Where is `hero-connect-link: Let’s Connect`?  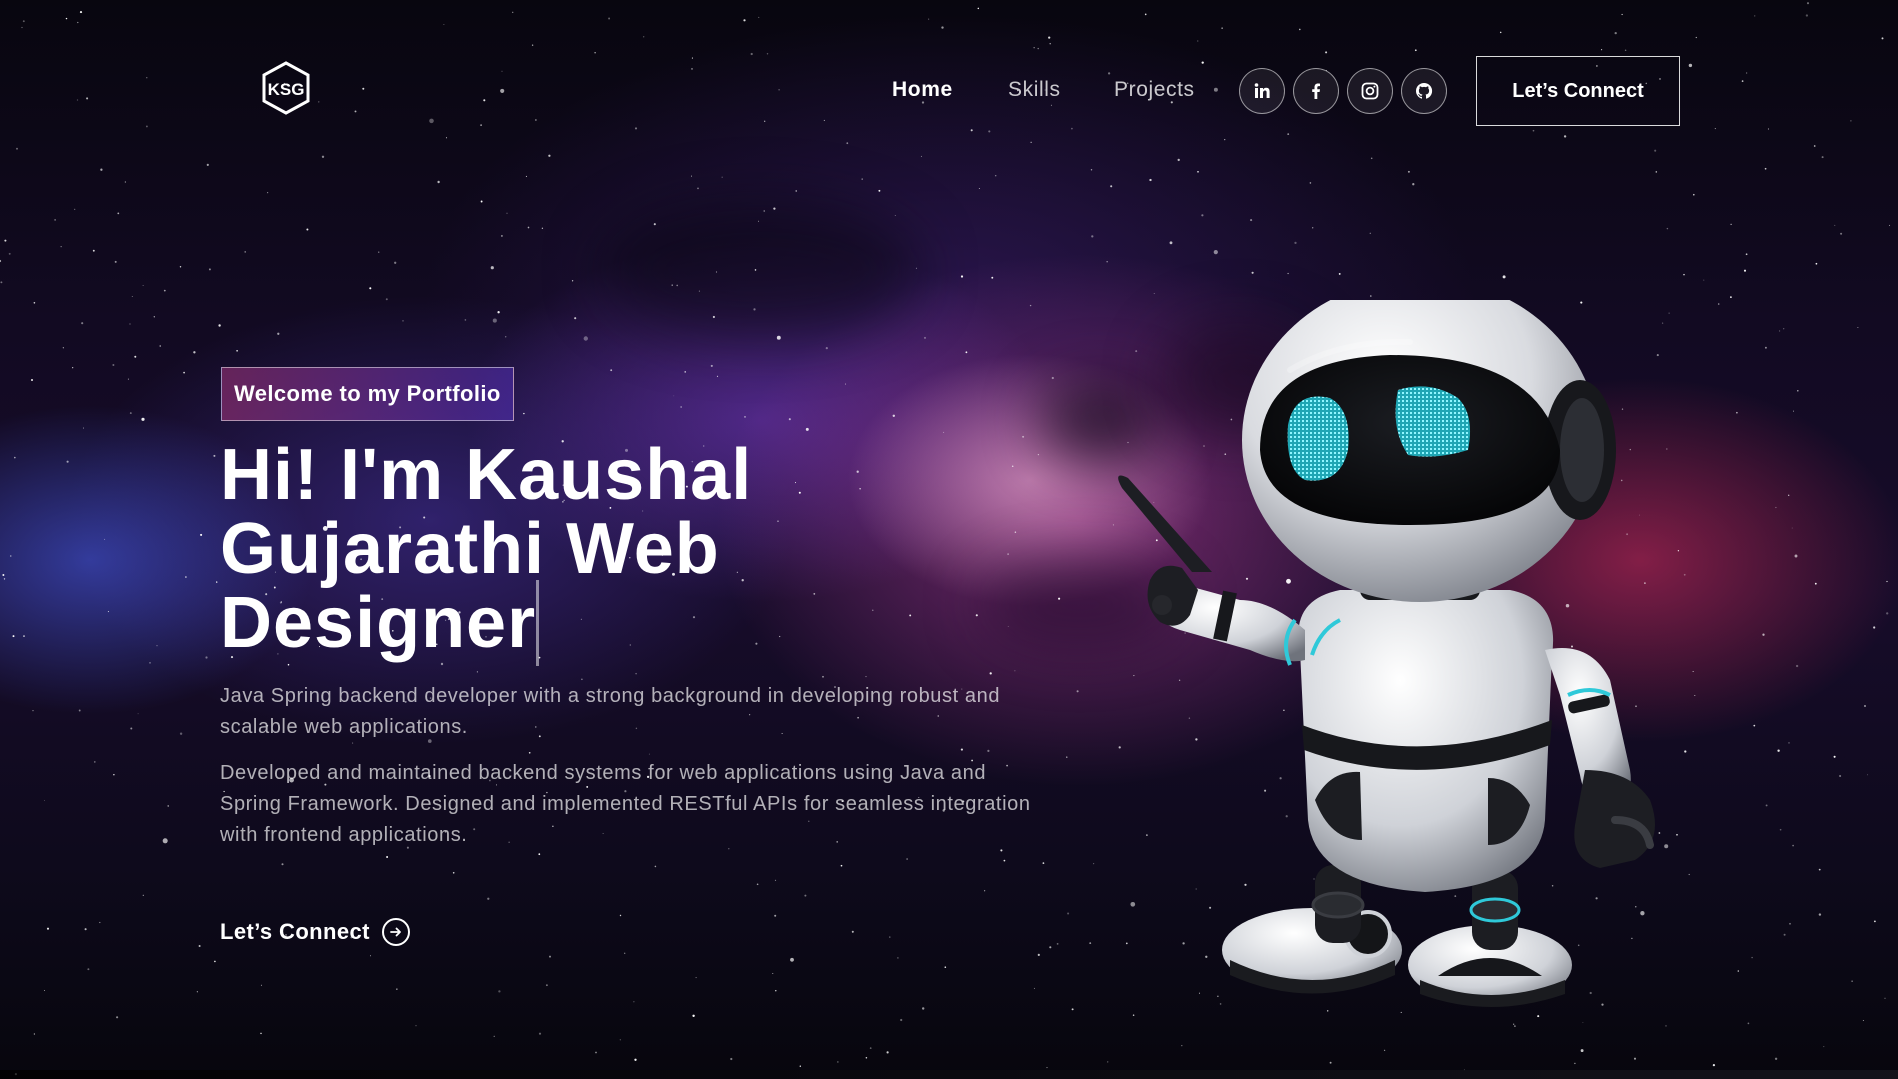 hero-connect-link: Let’s Connect is located at coordinates (315, 932).